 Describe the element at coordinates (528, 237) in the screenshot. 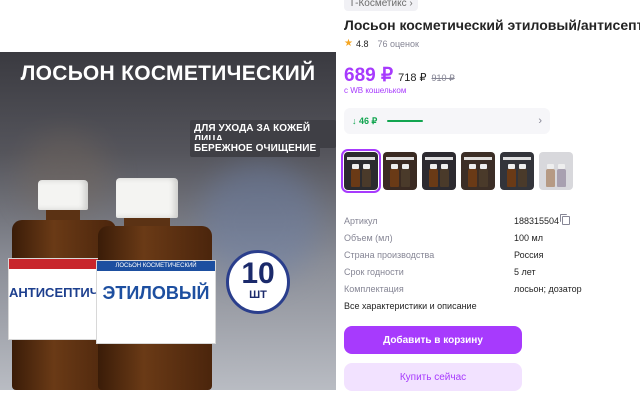

I see `spec-value: 100 мл` at that location.